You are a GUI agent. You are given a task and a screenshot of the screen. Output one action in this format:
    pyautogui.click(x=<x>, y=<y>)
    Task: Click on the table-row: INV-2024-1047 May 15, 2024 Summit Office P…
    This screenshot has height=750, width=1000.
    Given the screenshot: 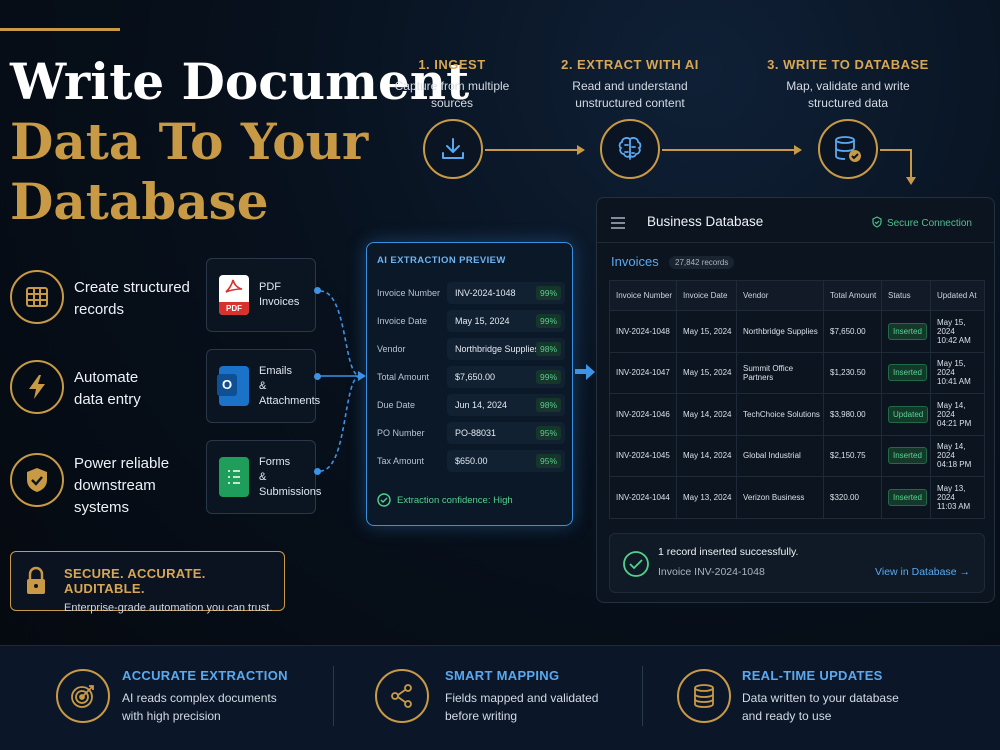 What is the action you would take?
    pyautogui.click(x=797, y=372)
    